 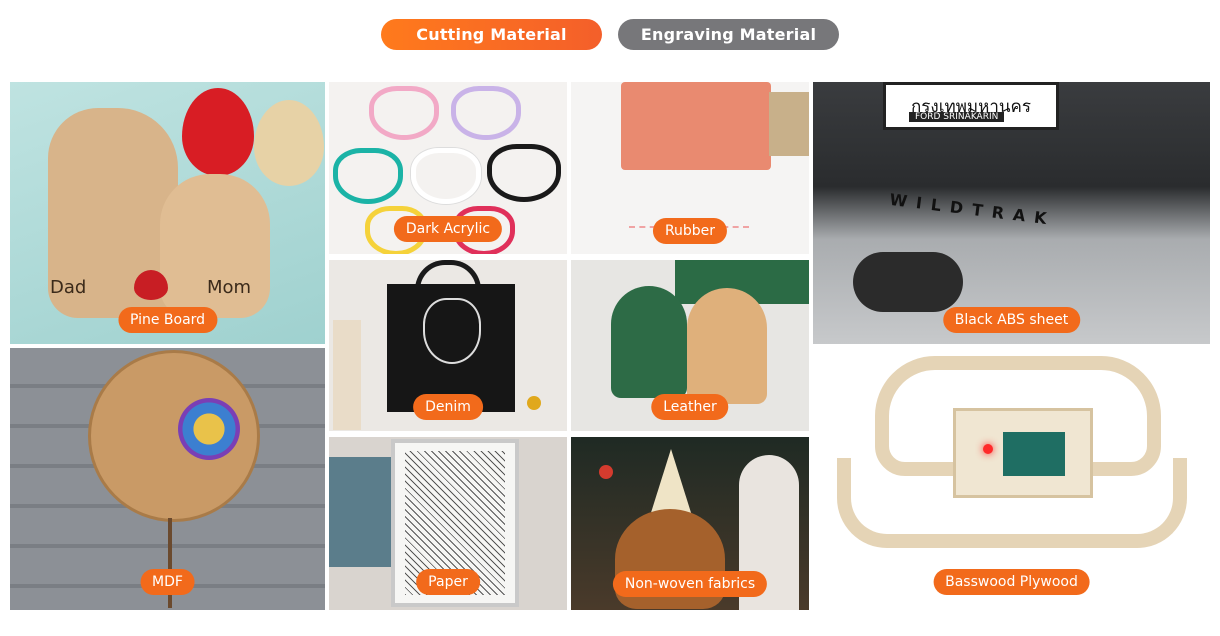 What do you see at coordinates (448, 523) in the screenshot?
I see `tile-paper: Paper` at bounding box center [448, 523].